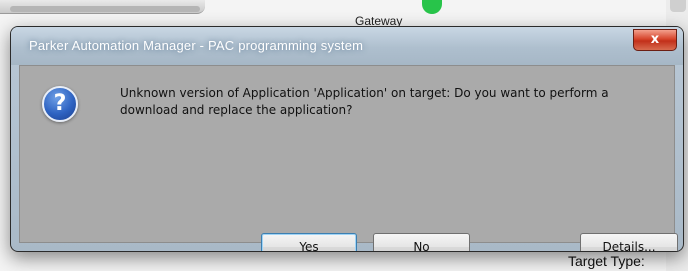 The image size is (688, 271). I want to click on close-button: x, so click(655, 40).